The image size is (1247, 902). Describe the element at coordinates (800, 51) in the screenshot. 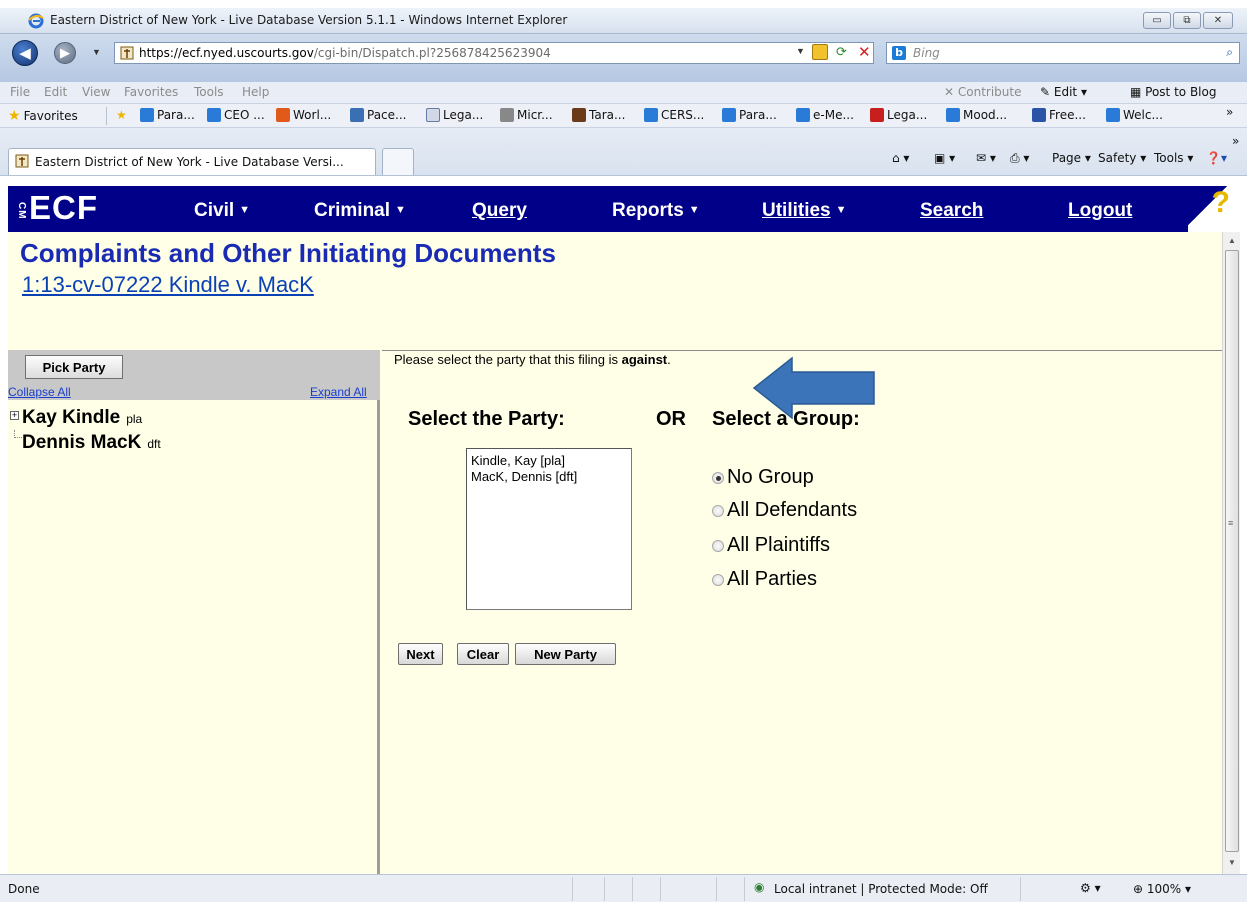

I see `address-dropdown-icon: ▼` at that location.